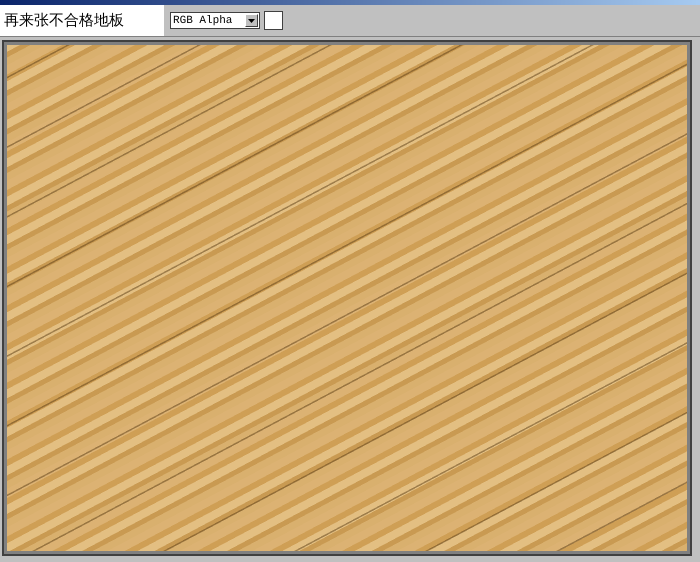 This screenshot has height=562, width=700. I want to click on color-swatch, so click(273, 20).